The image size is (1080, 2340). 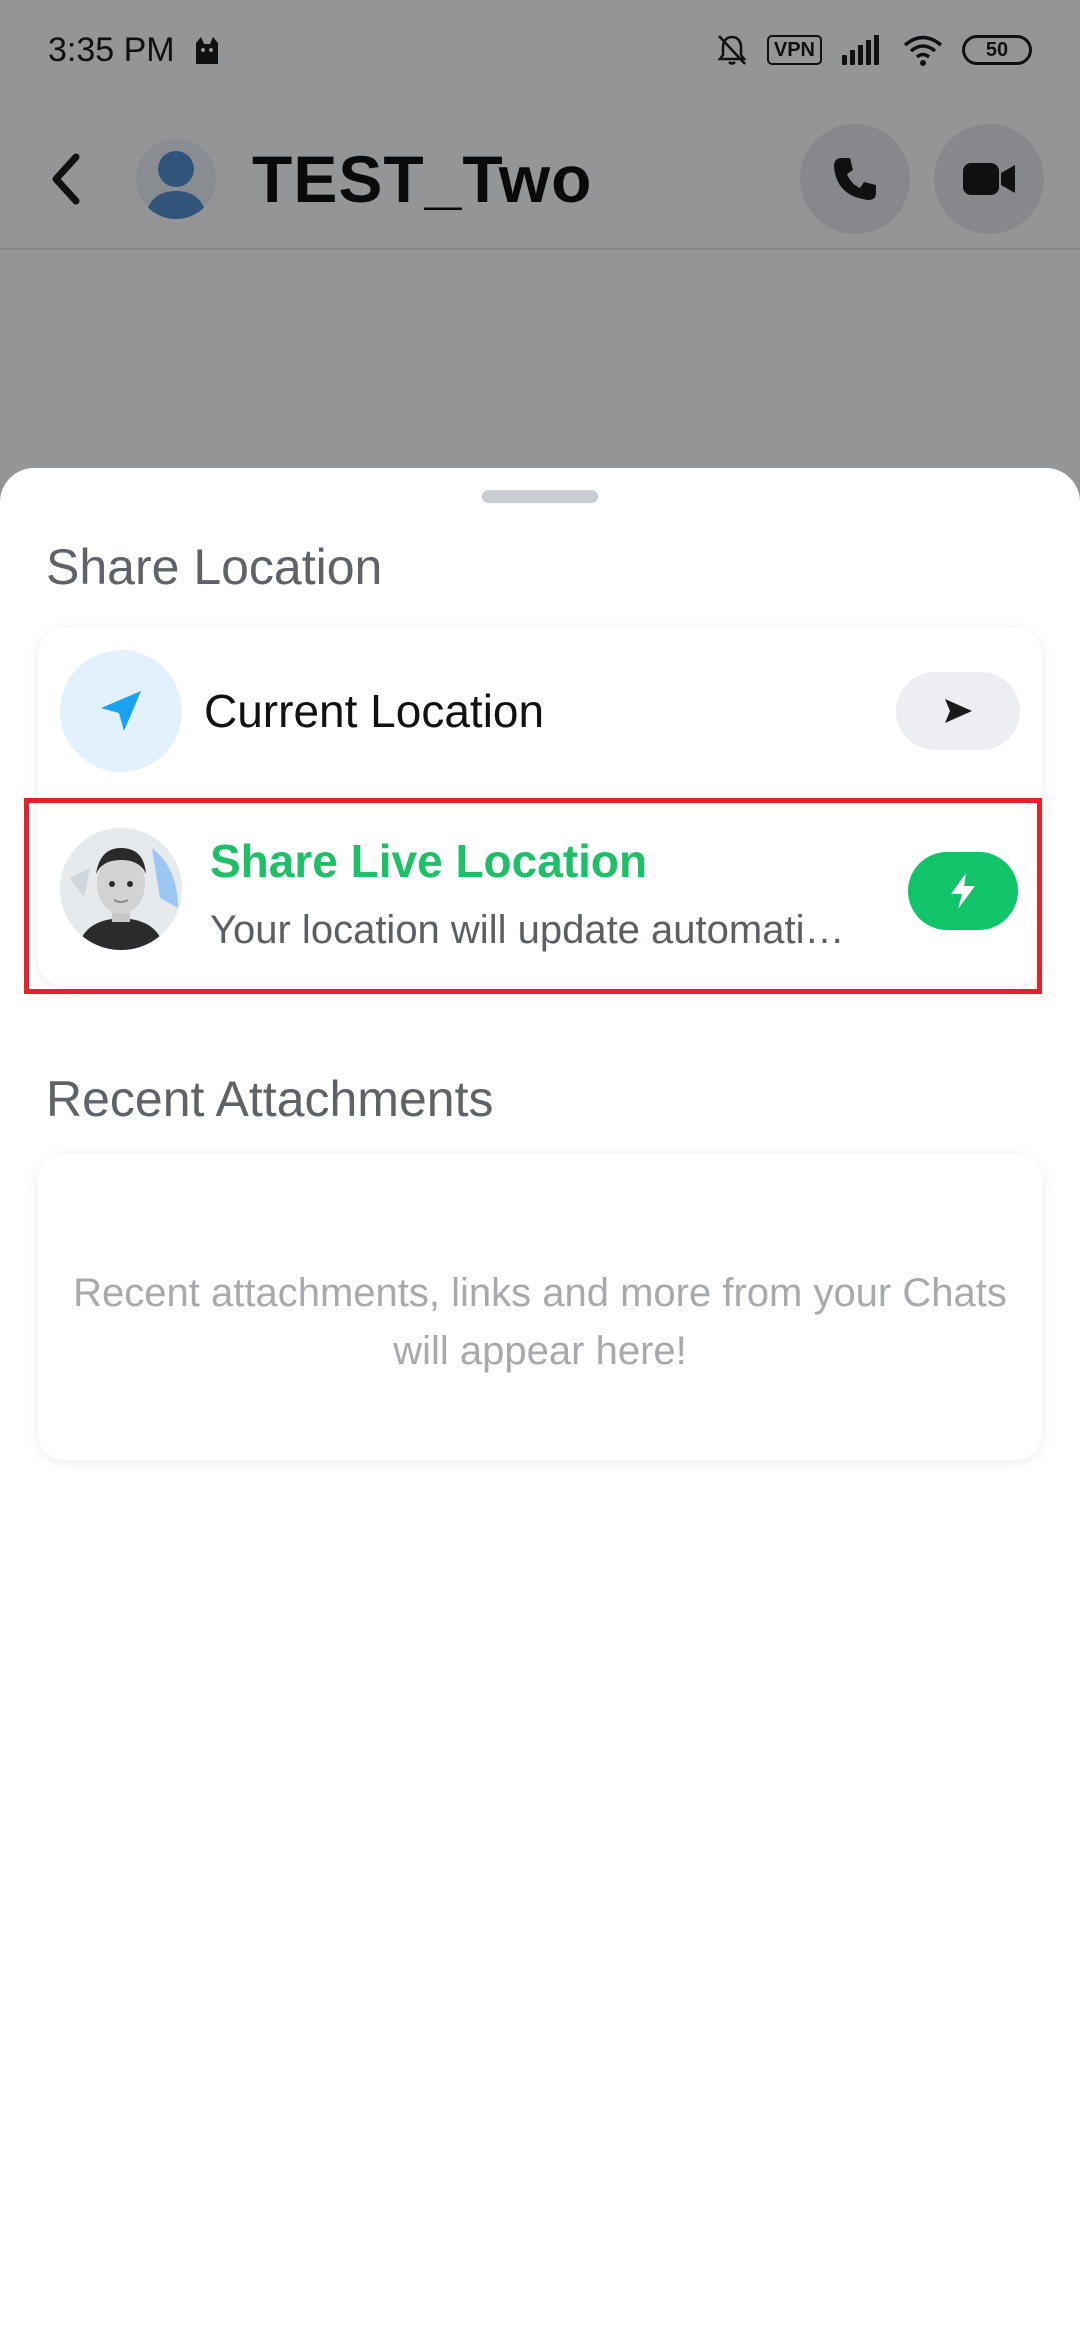 What do you see at coordinates (270, 1099) in the screenshot?
I see `recent-attachments-heading: Recent Attachments` at bounding box center [270, 1099].